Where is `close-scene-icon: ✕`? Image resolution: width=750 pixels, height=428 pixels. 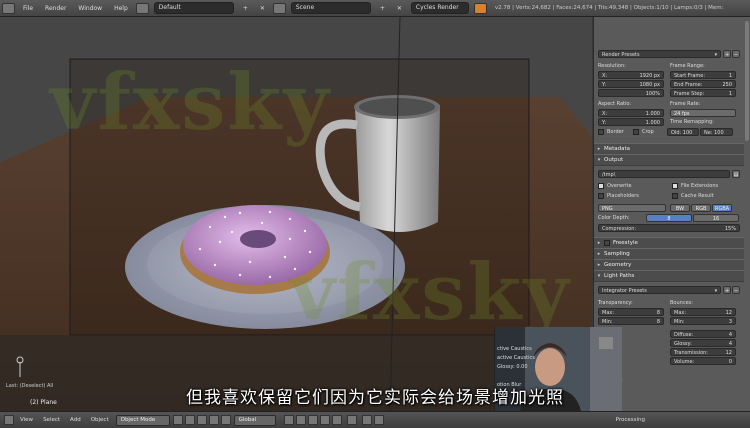
close-scene-icon: ✕ is located at coordinates (399, 8).